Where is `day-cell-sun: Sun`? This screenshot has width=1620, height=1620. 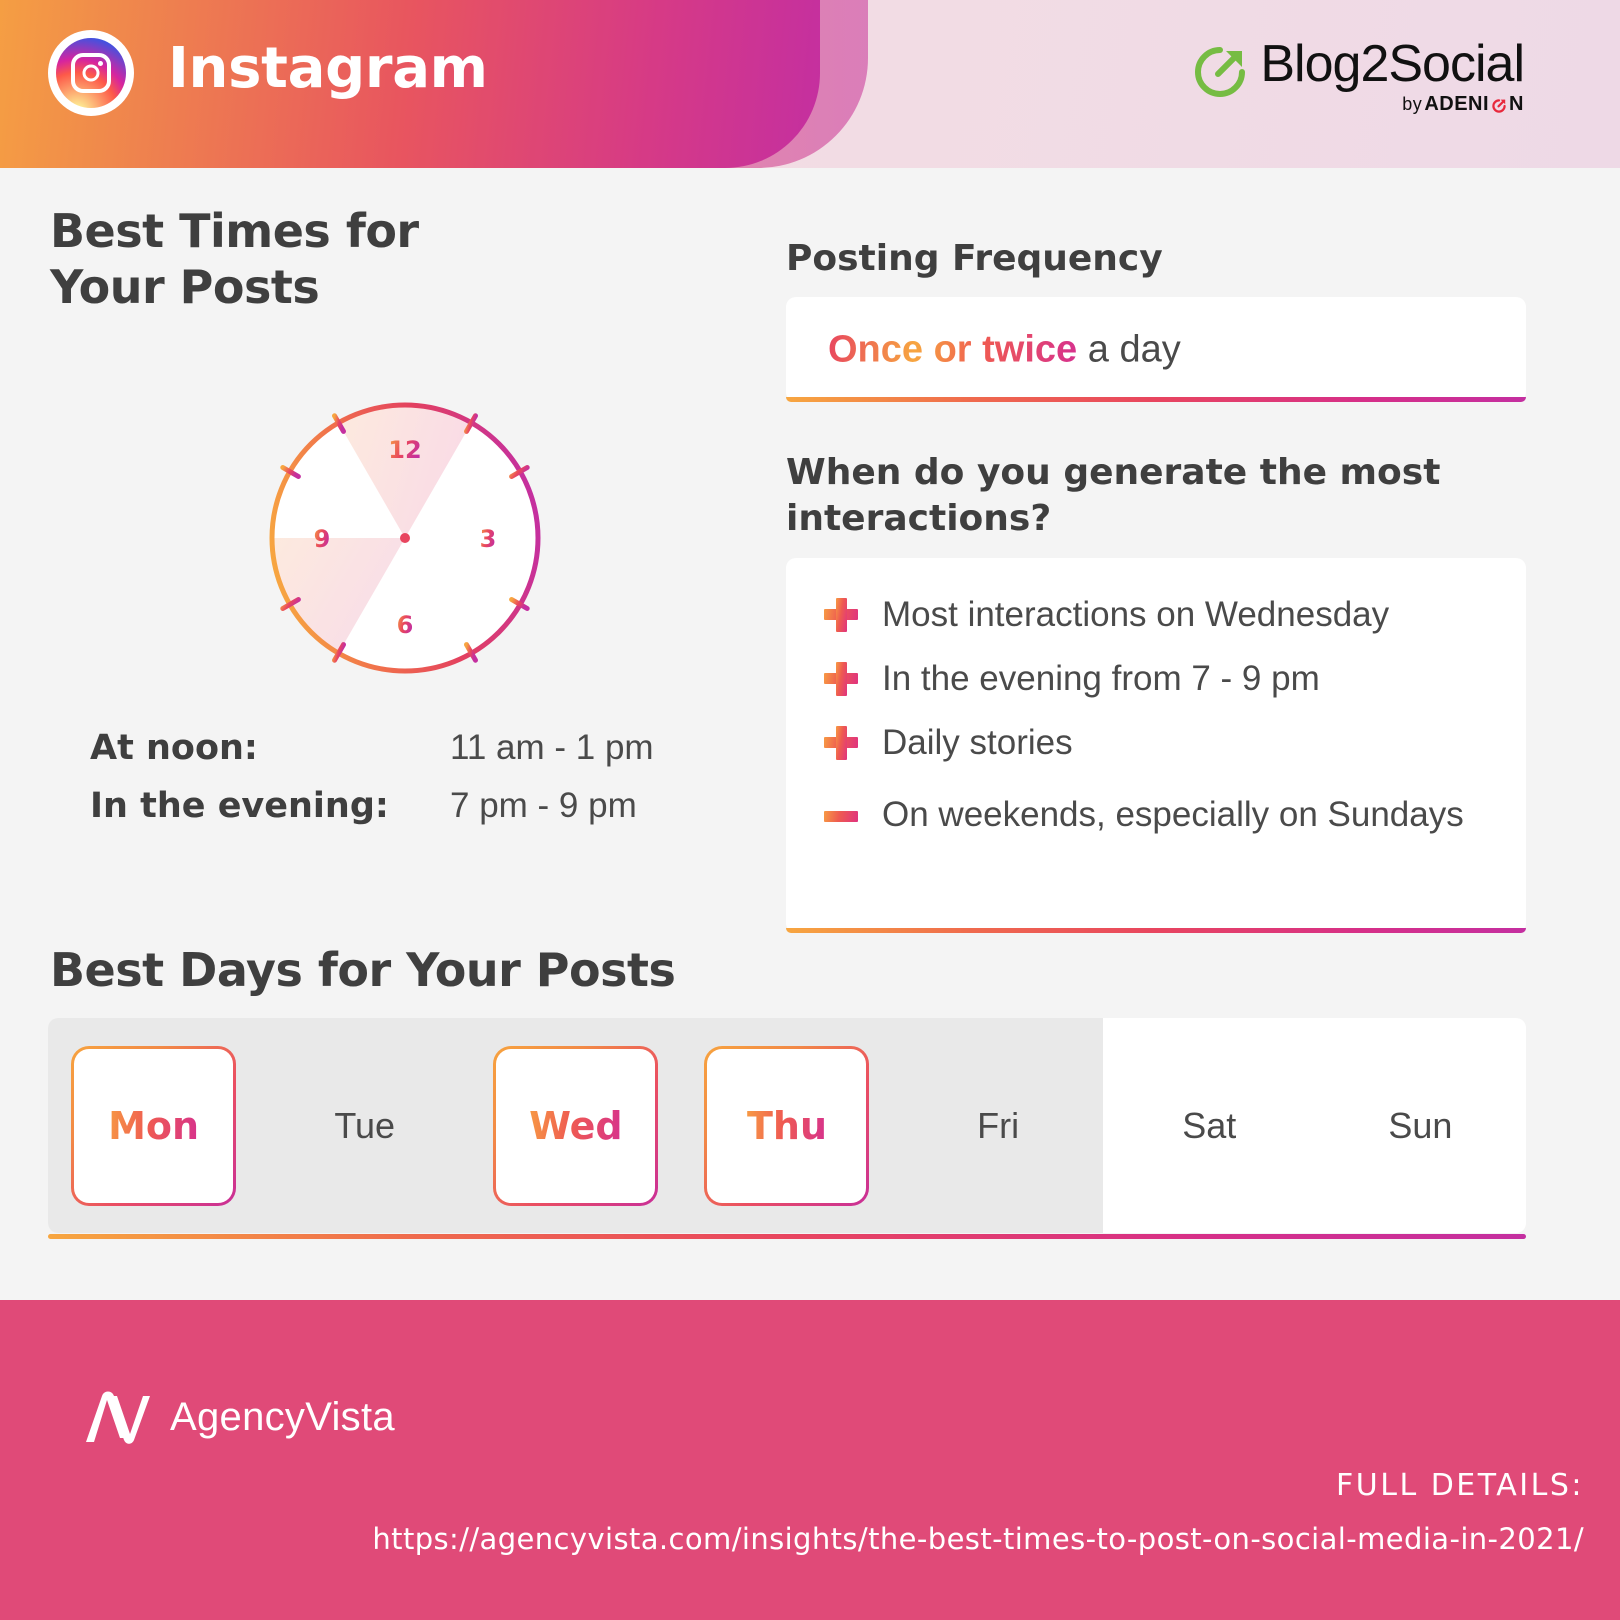 day-cell-sun: Sun is located at coordinates (1420, 1125).